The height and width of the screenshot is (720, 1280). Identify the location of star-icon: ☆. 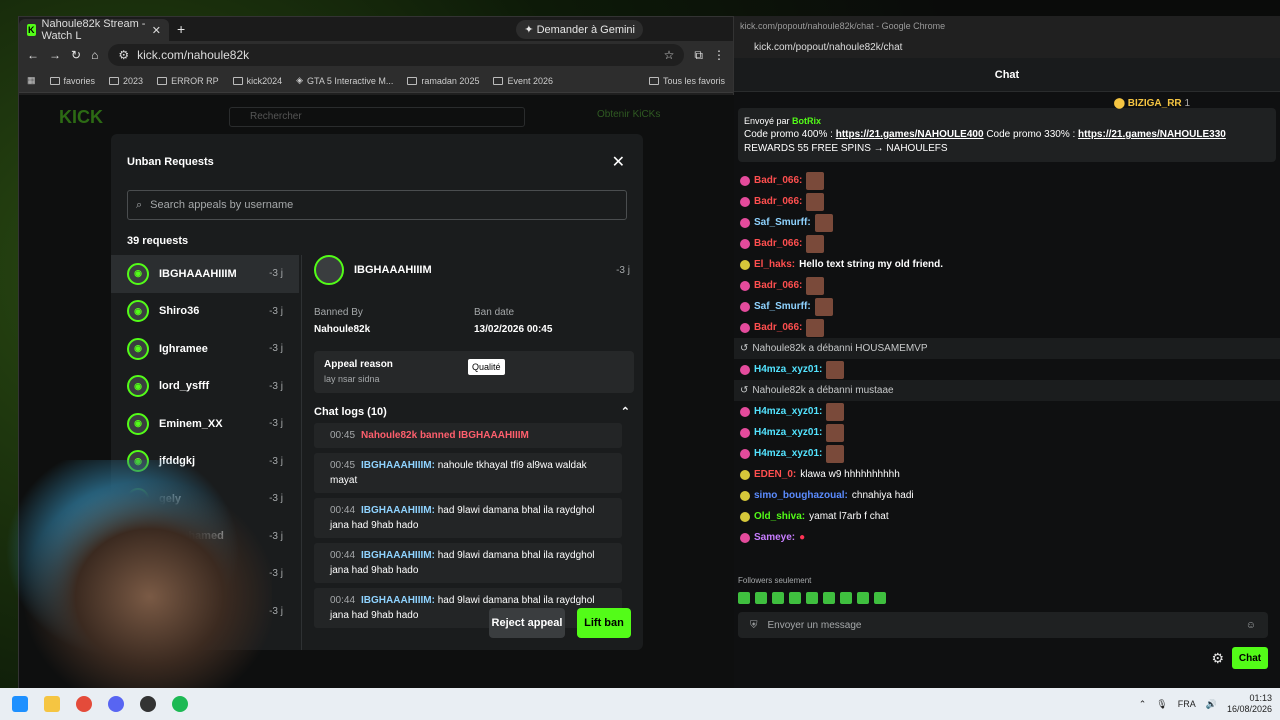
(669, 55).